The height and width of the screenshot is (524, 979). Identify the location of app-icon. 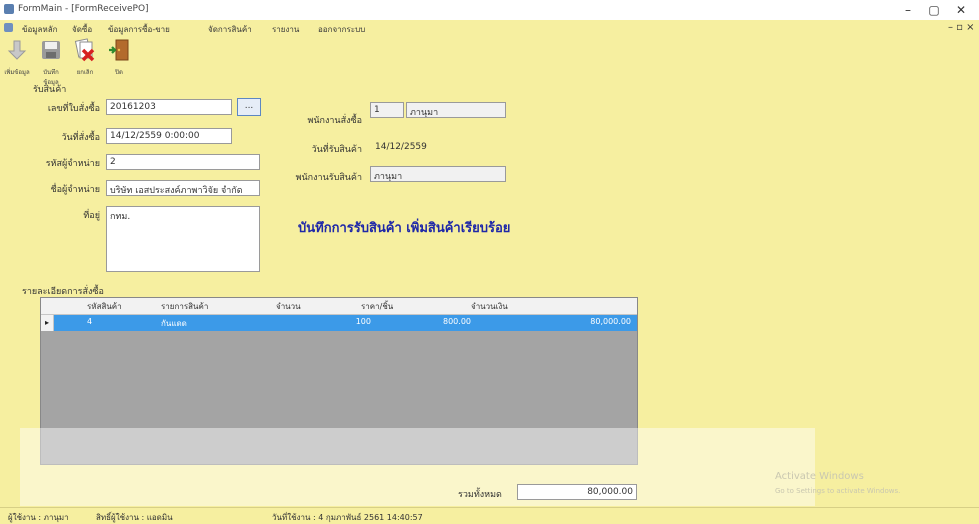
(9, 9).